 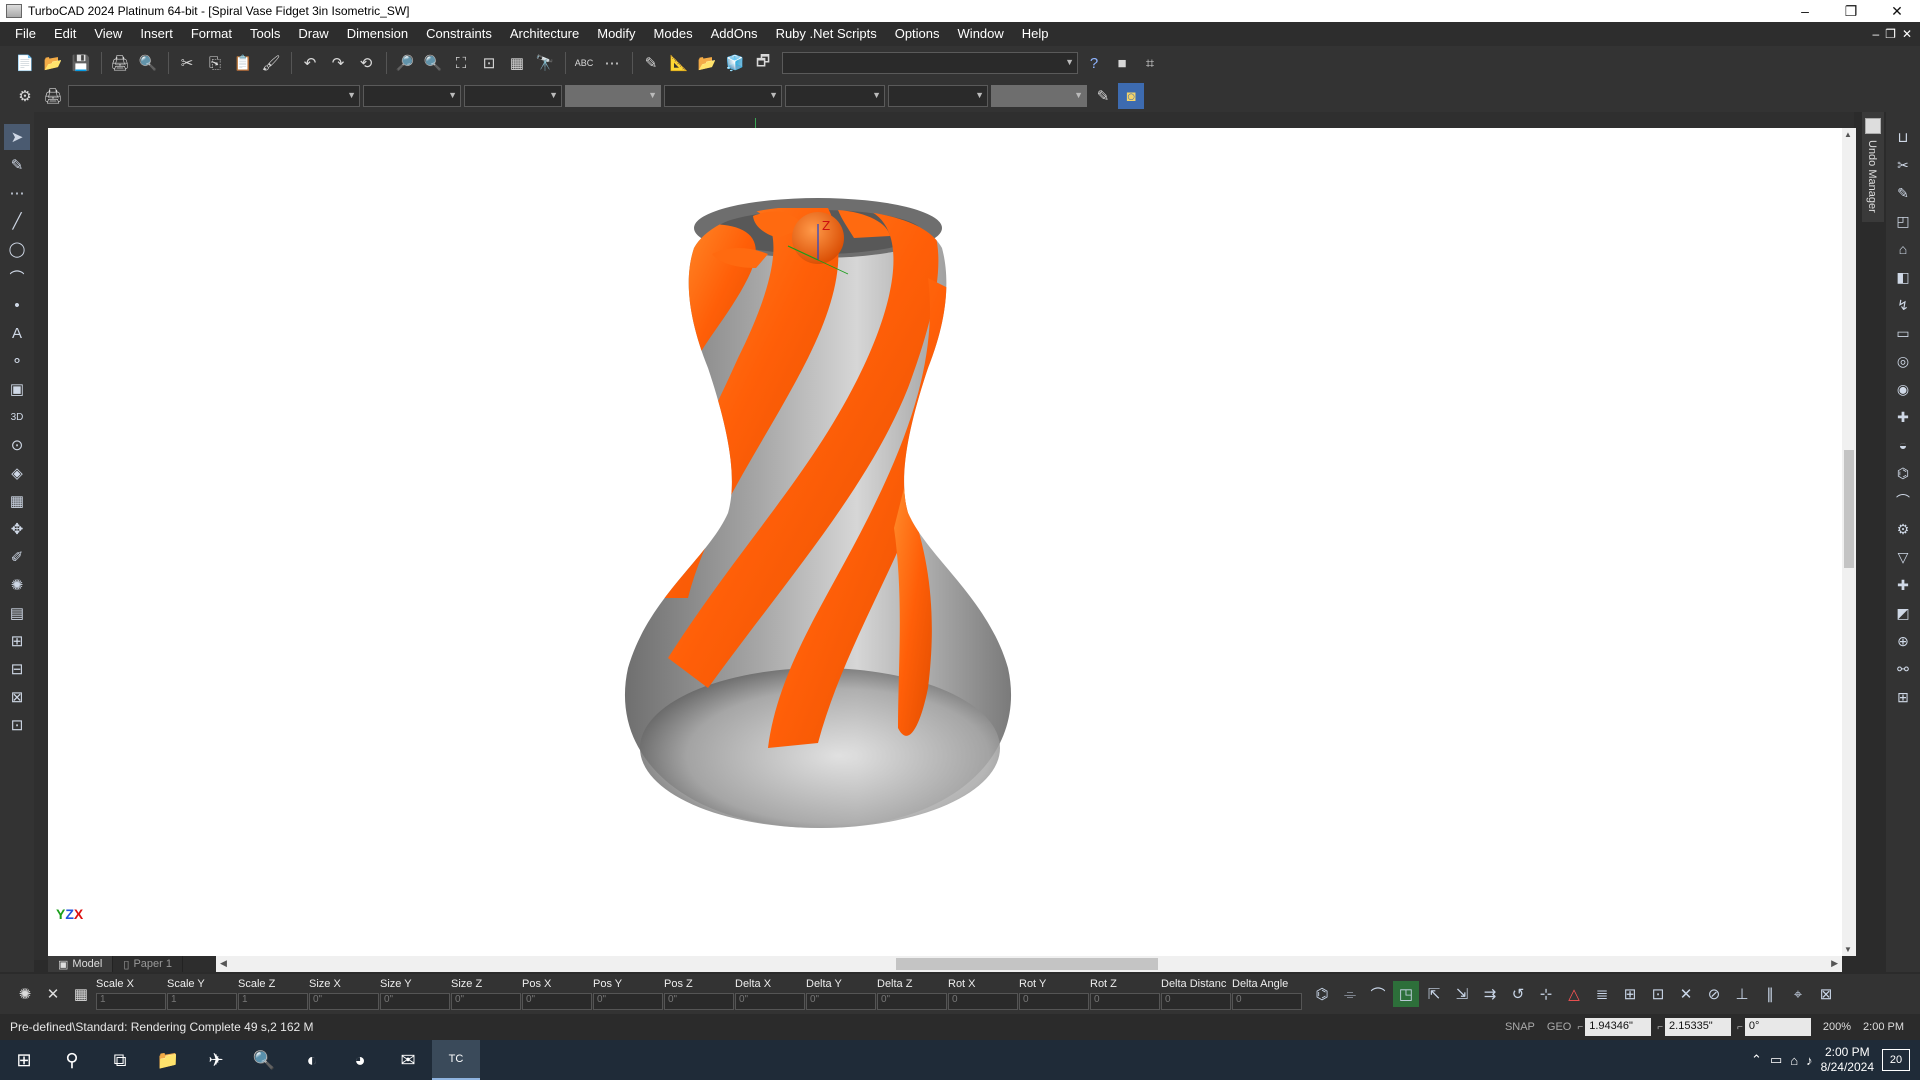 What do you see at coordinates (1903, 137) in the screenshot?
I see `extrude-icon: ⊔` at bounding box center [1903, 137].